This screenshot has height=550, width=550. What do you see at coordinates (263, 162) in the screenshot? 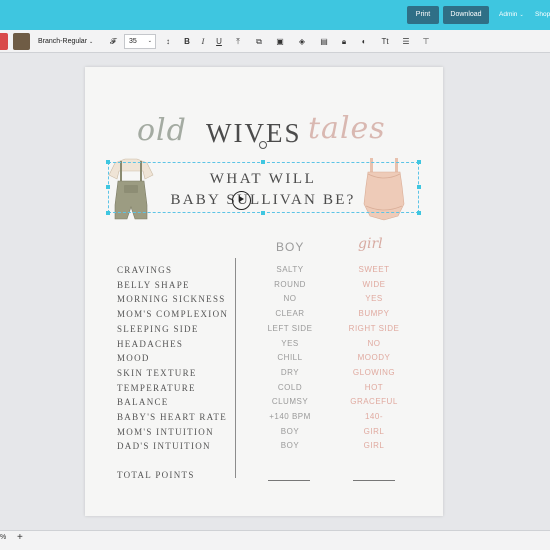
I see `resize-handle-top` at bounding box center [263, 162].